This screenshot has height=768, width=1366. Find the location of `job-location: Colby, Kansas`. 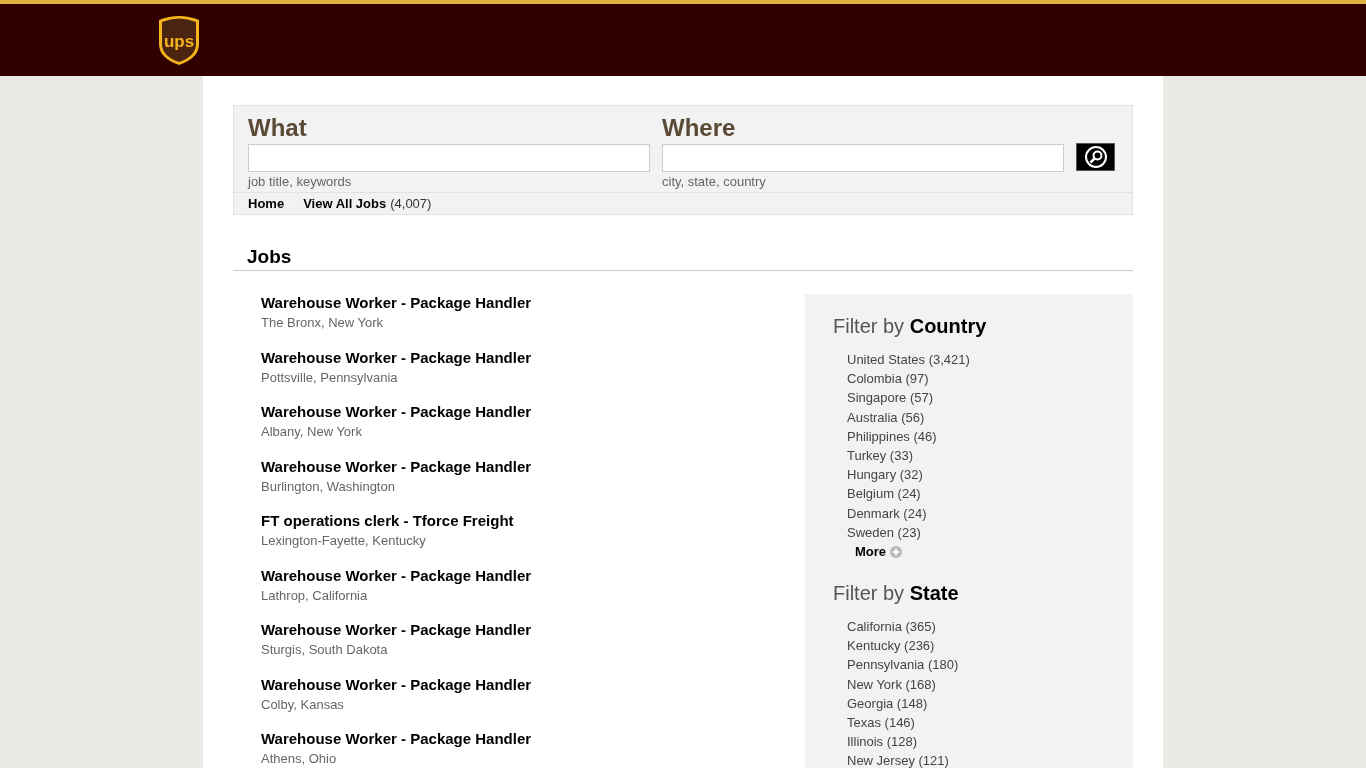

job-location: Colby, Kansas is located at coordinates (303, 704).